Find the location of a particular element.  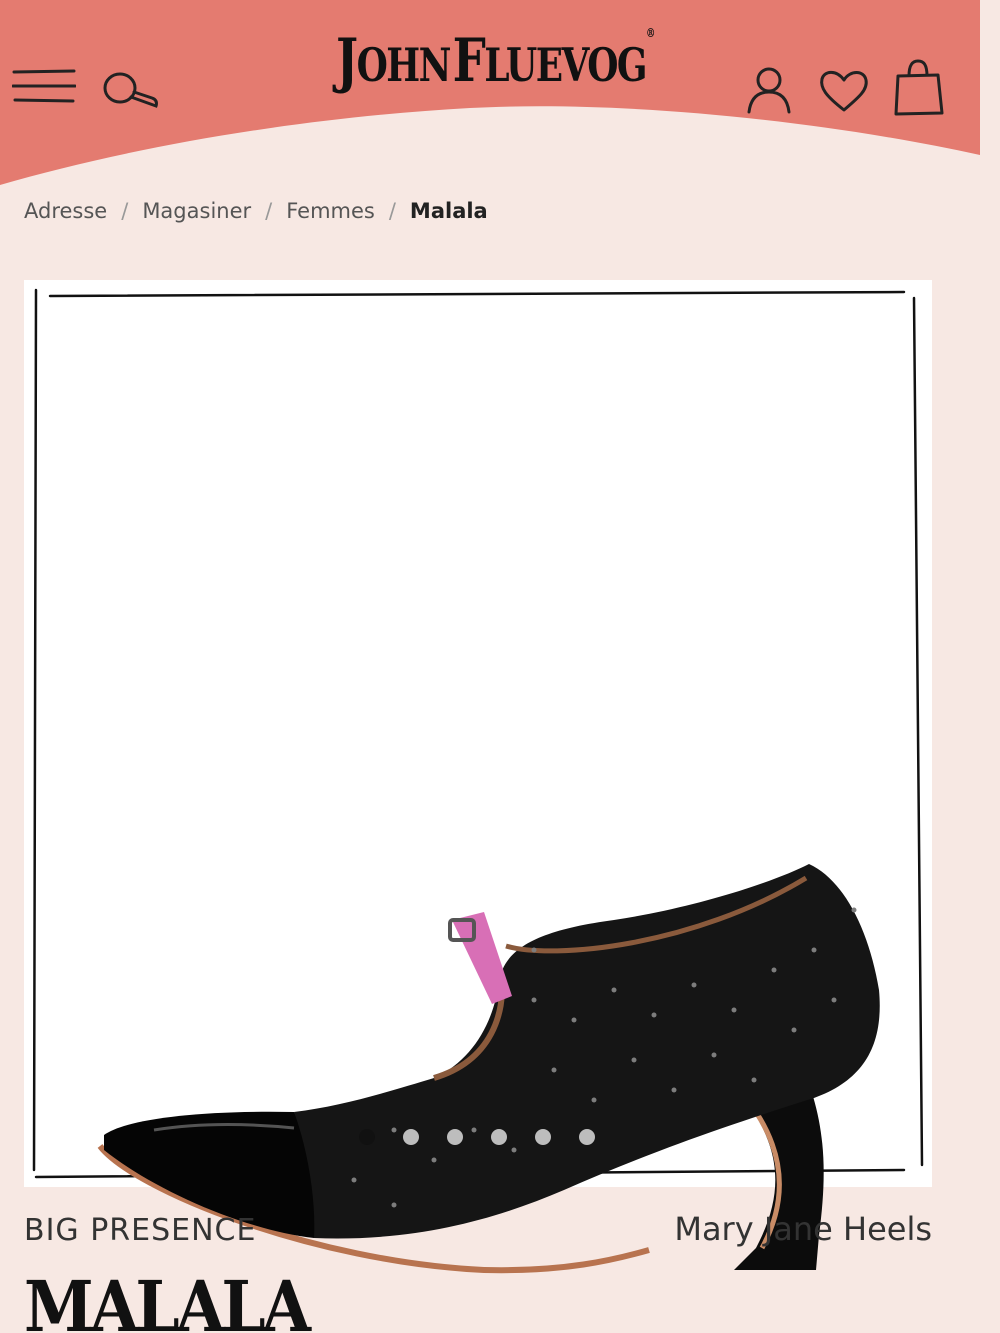

site-header: JOHN FLUEVOG® is located at coordinates (500, 95).